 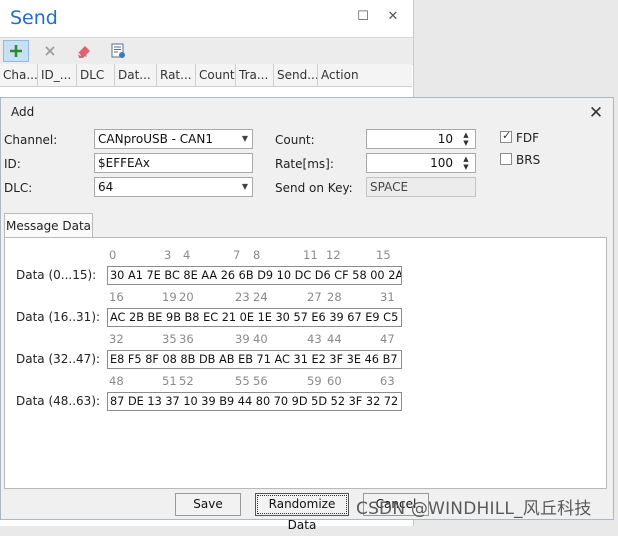 What do you see at coordinates (186, 381) in the screenshot?
I see `byte-index: 52` at bounding box center [186, 381].